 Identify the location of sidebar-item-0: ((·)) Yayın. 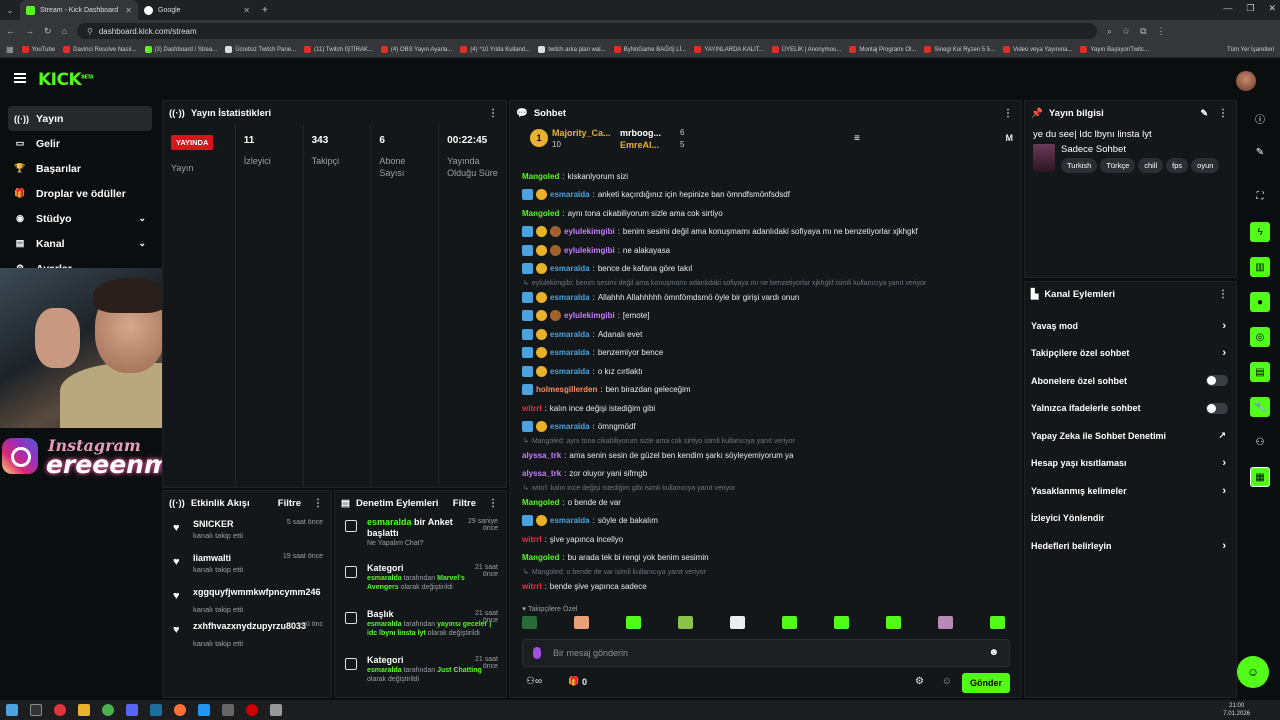
(80, 118).